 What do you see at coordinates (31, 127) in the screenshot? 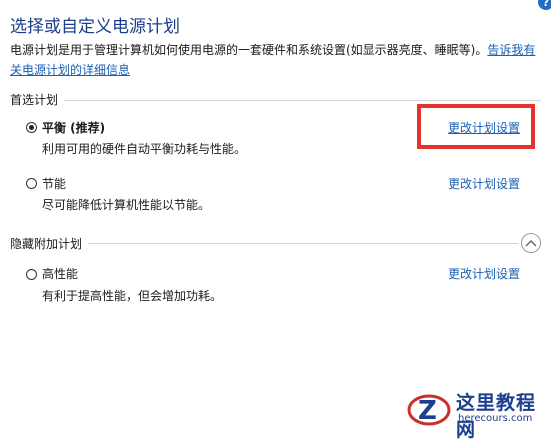
I see `balanced-radio` at bounding box center [31, 127].